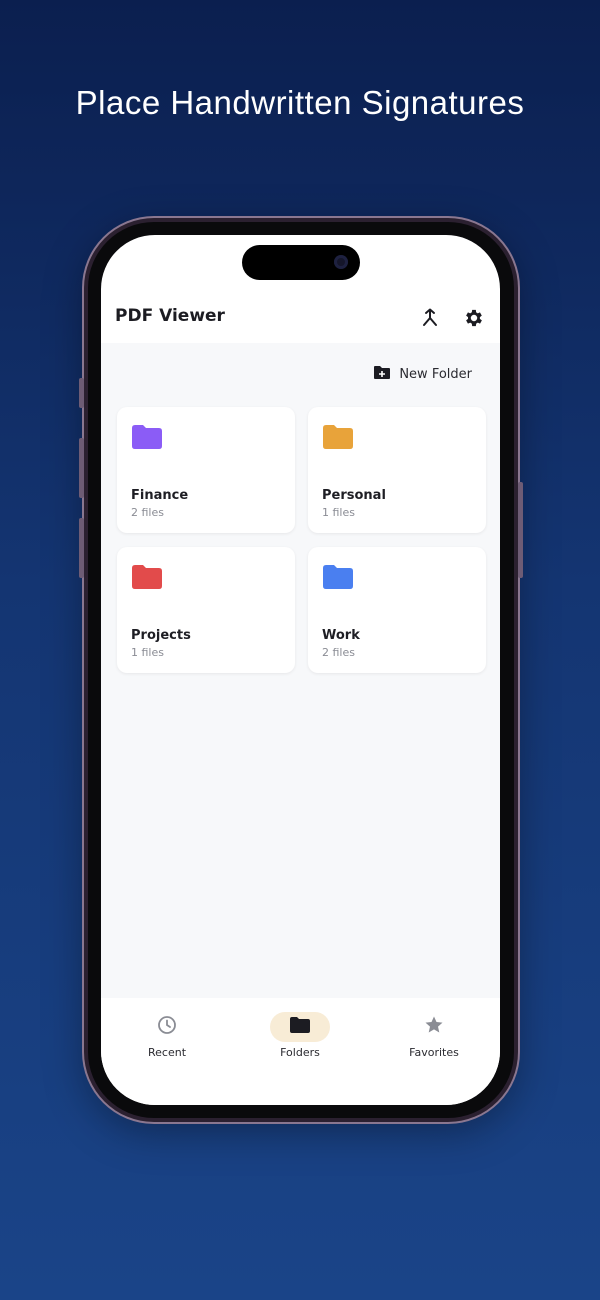 This screenshot has height=1300, width=600. I want to click on folder-name: Personal, so click(354, 495).